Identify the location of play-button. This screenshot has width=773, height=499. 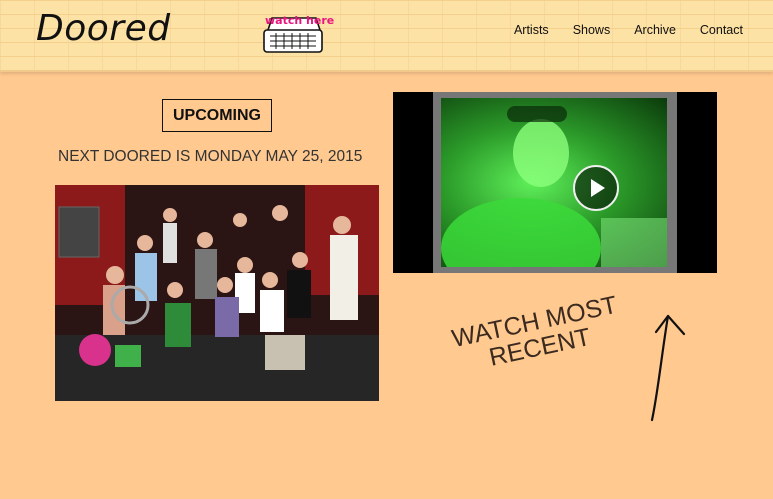
(596, 188).